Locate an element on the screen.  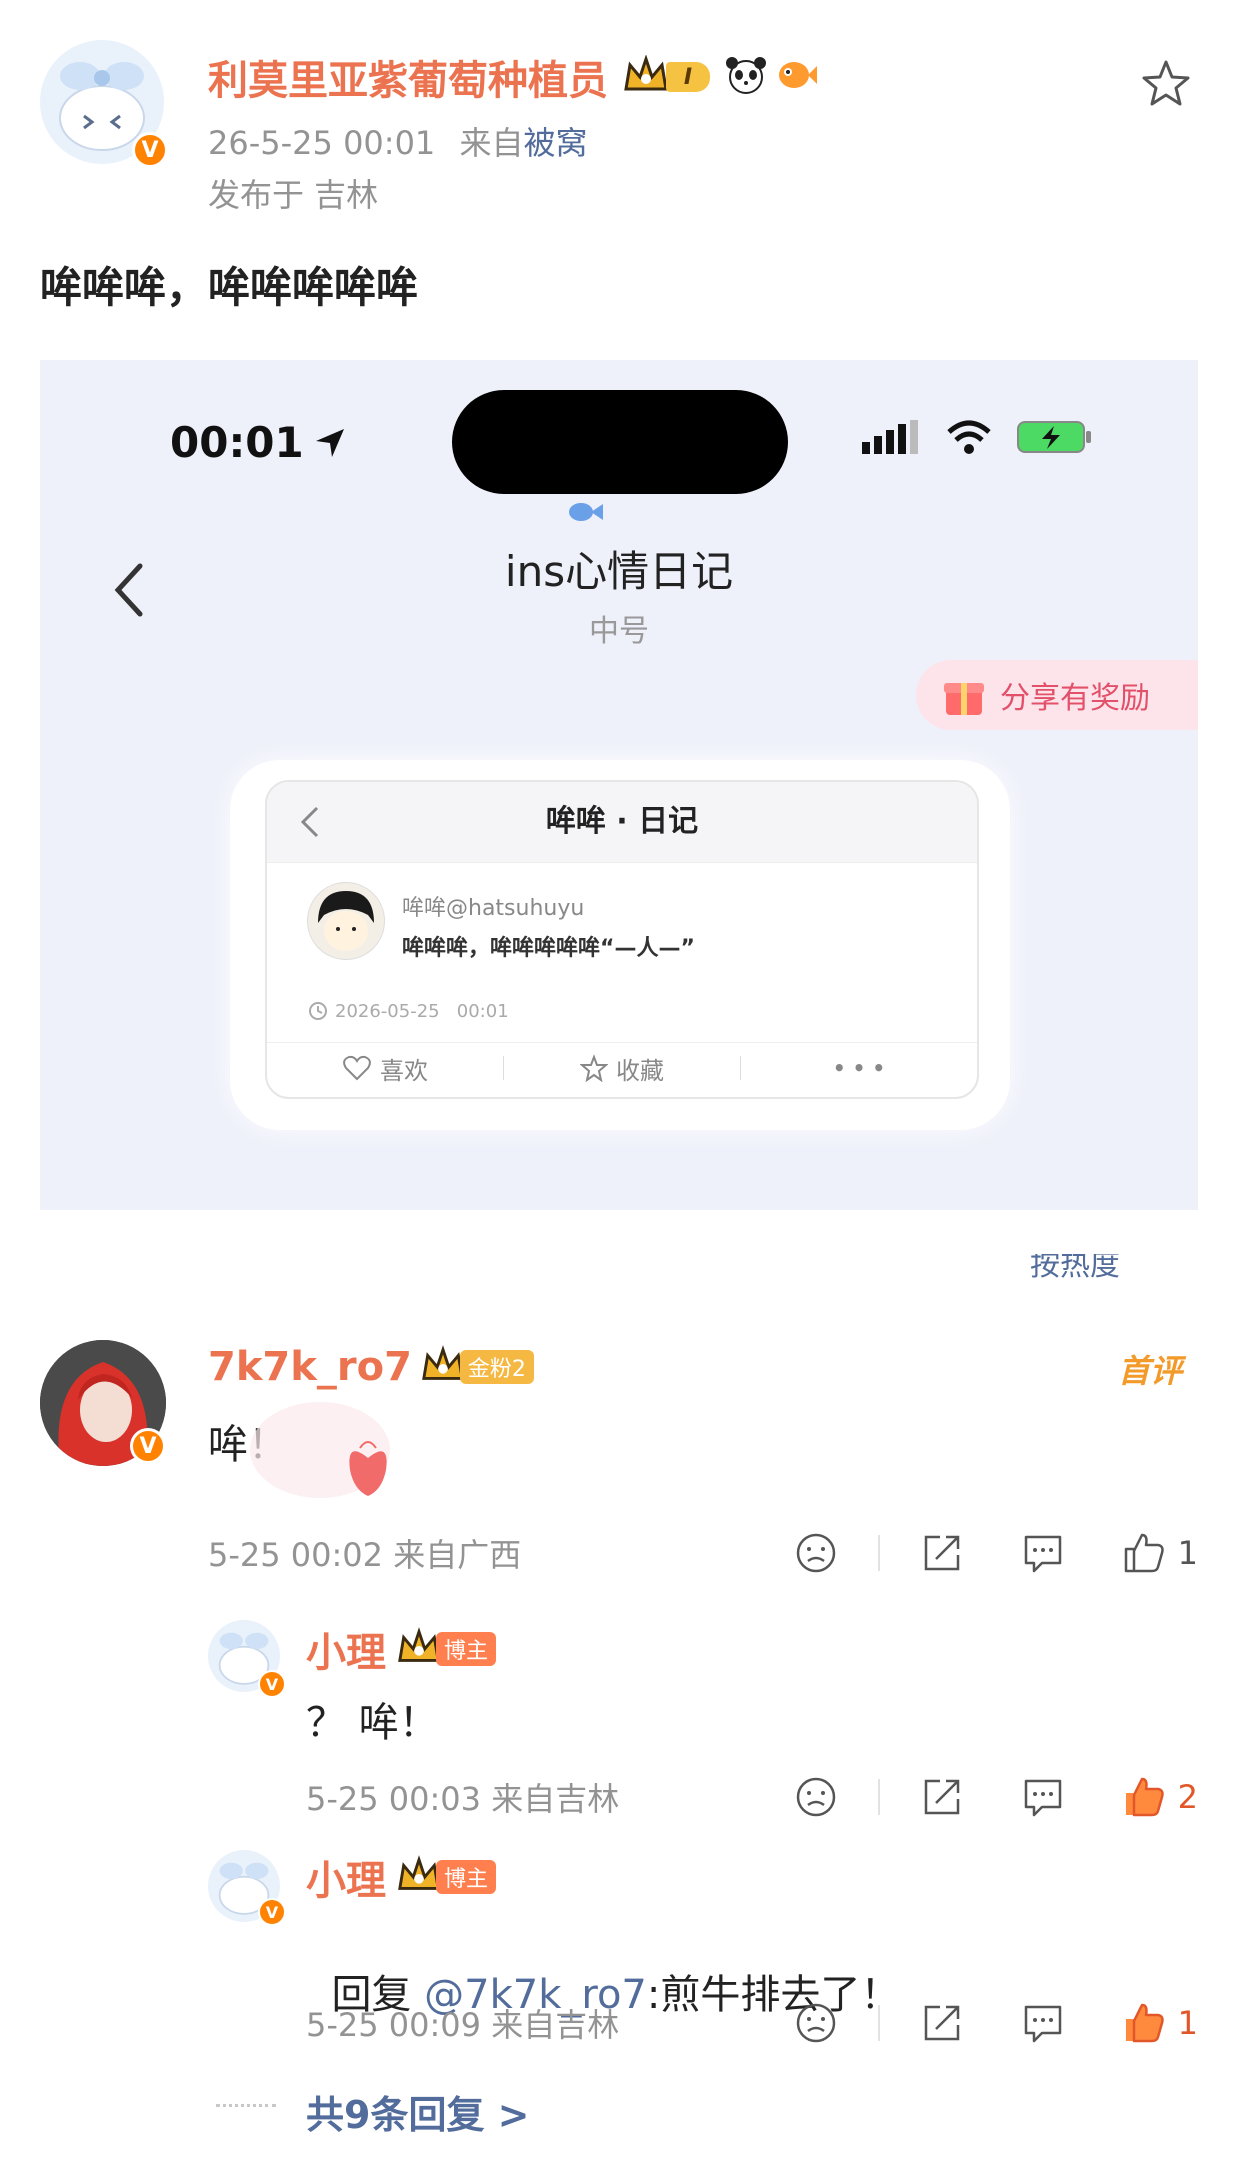
share-reward-label: 分享有奖励 is located at coordinates (1075, 698).